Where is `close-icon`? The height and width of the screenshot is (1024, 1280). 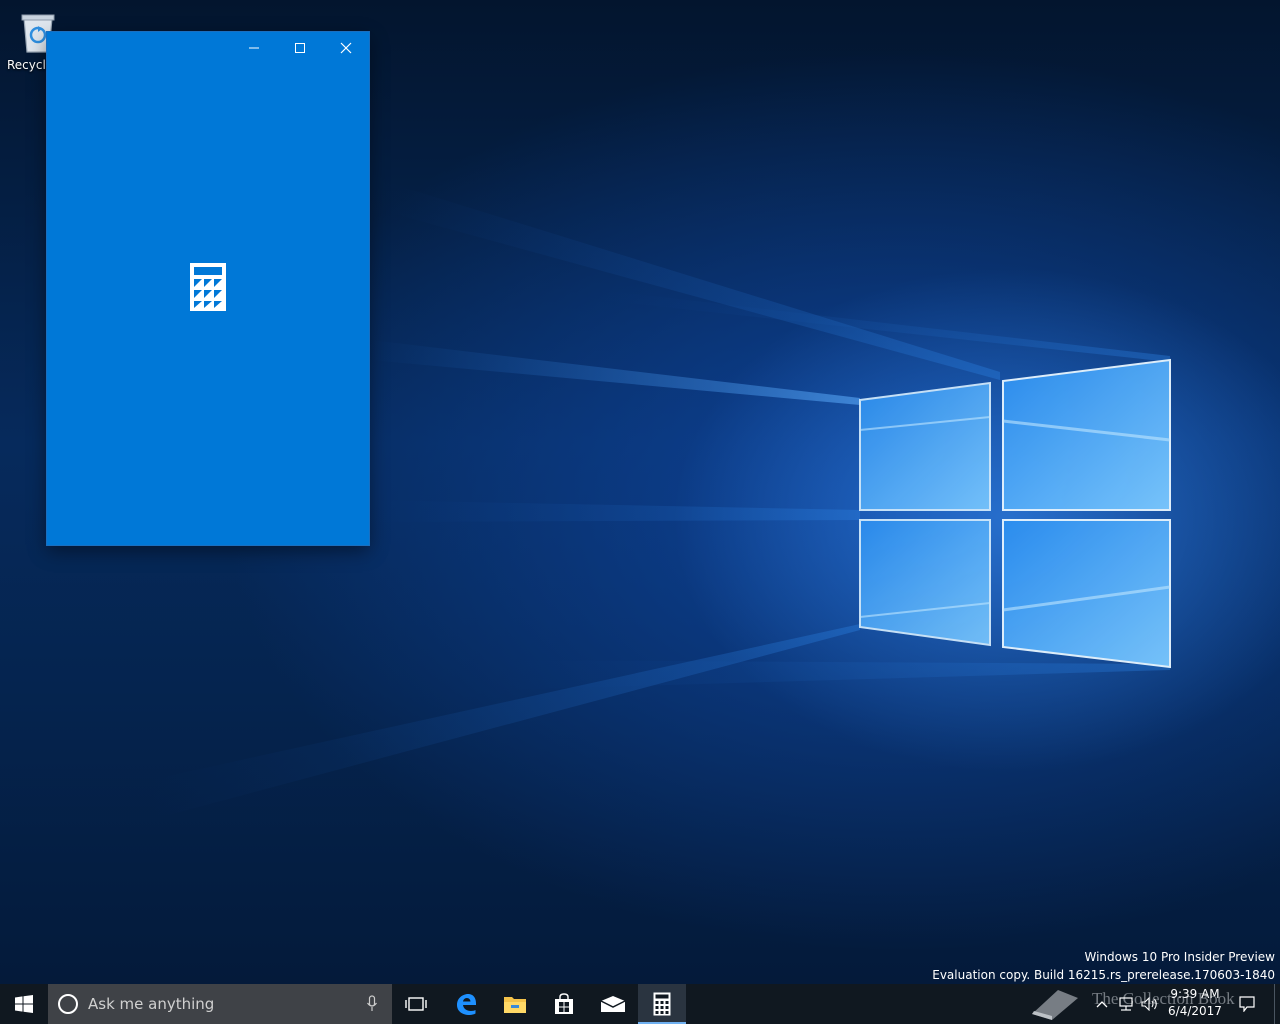 close-icon is located at coordinates (346, 48).